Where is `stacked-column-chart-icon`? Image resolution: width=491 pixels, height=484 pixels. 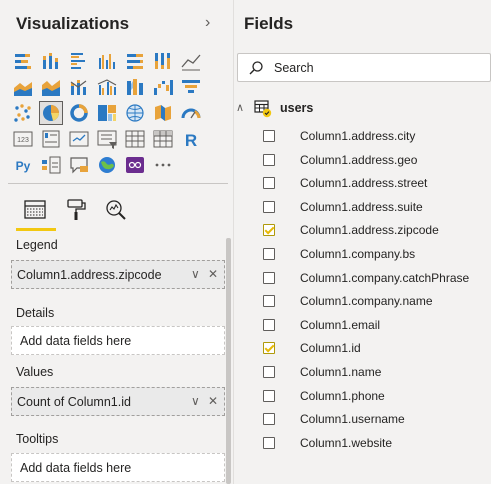
stacked-column-chart-icon is located at coordinates (51, 61).